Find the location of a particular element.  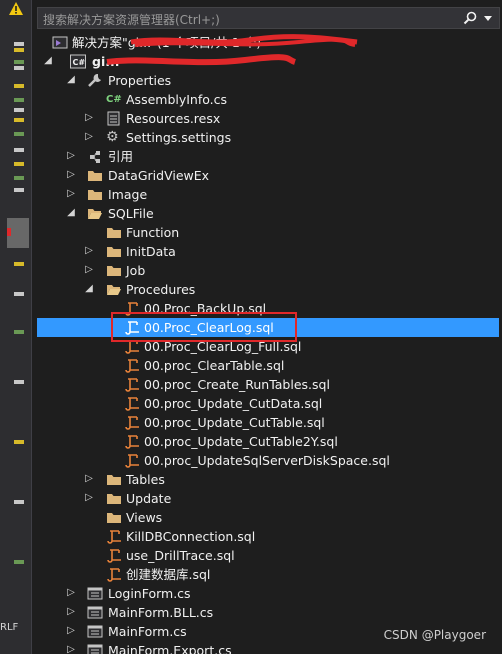

warning-icon is located at coordinates (16, 8).